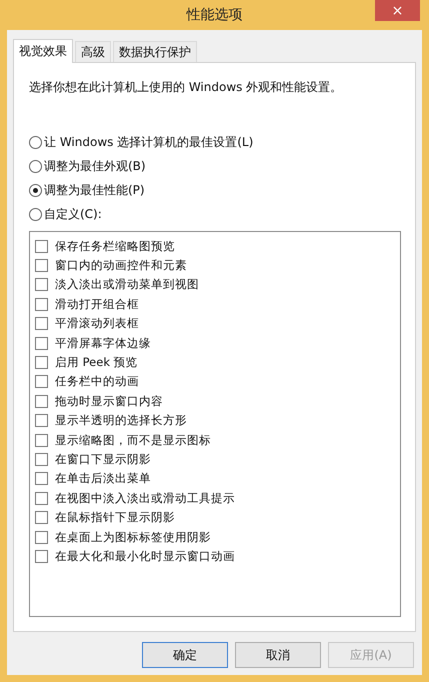  Describe the element at coordinates (214, 15) in the screenshot. I see `window-title: 性能选项` at that location.